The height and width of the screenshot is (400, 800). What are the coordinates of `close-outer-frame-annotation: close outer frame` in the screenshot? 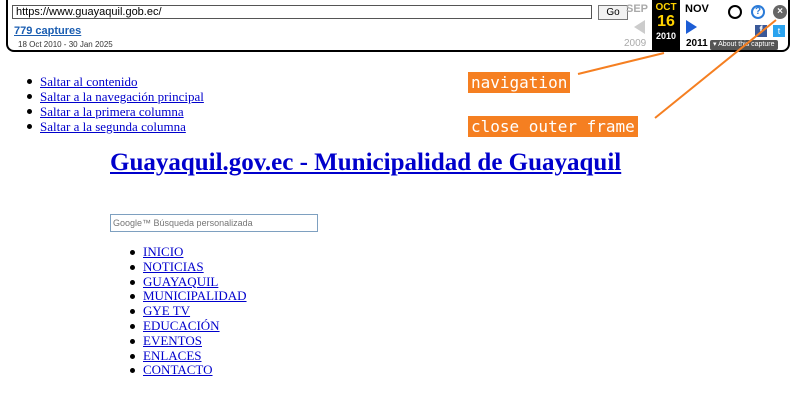 It's located at (553, 126).